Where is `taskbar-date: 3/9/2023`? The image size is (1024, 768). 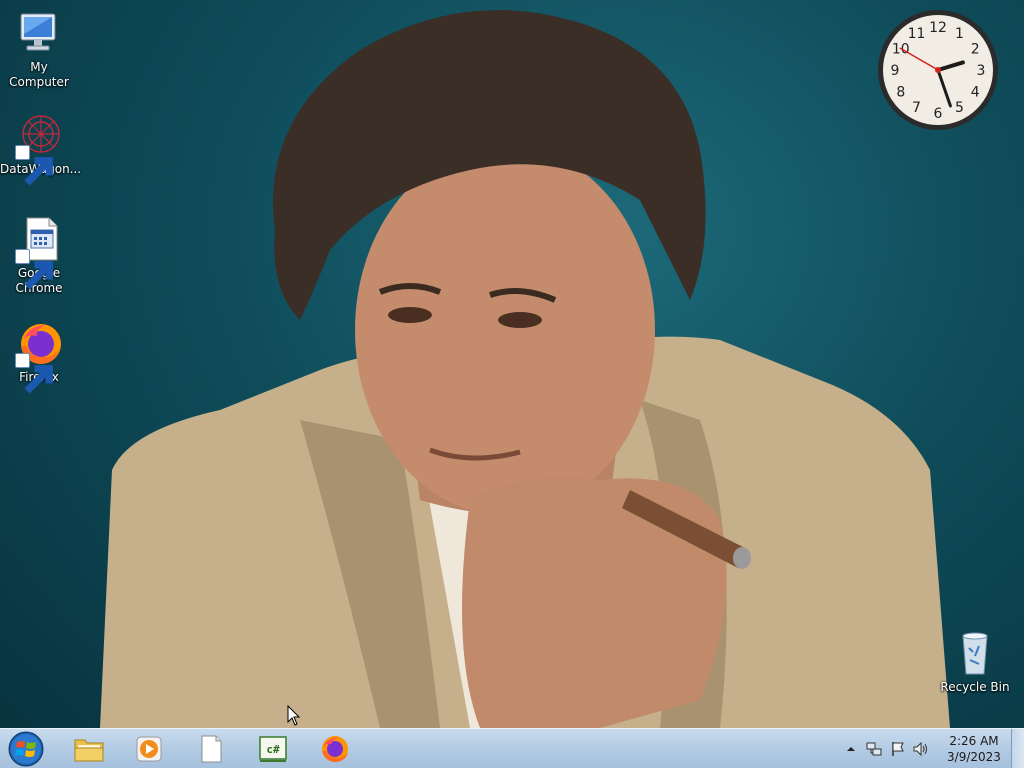 taskbar-date: 3/9/2023 is located at coordinates (974, 757).